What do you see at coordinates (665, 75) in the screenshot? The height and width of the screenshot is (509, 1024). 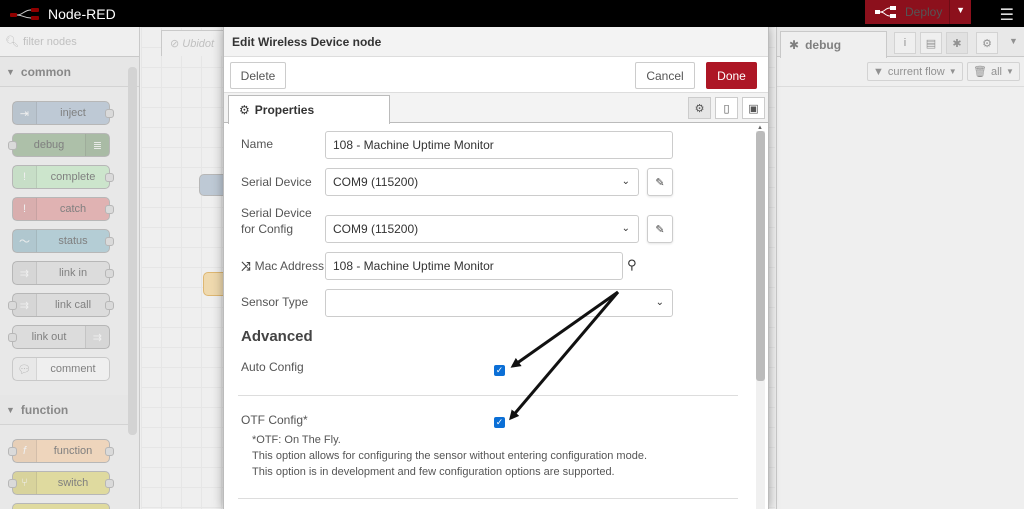 I see `cancel-button: Cancel` at bounding box center [665, 75].